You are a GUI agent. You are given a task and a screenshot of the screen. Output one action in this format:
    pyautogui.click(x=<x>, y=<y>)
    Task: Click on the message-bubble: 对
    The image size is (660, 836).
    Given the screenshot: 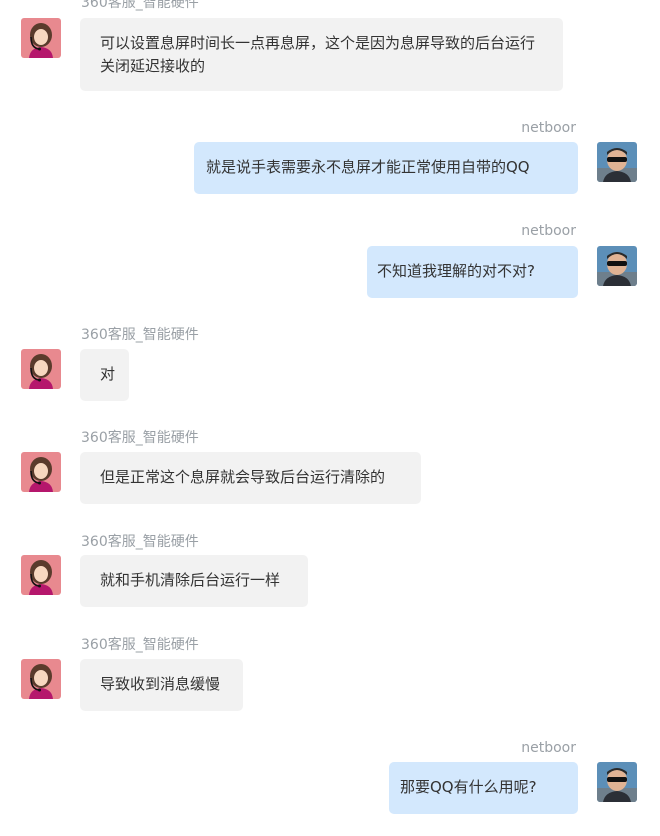 What is the action you would take?
    pyautogui.click(x=104, y=375)
    